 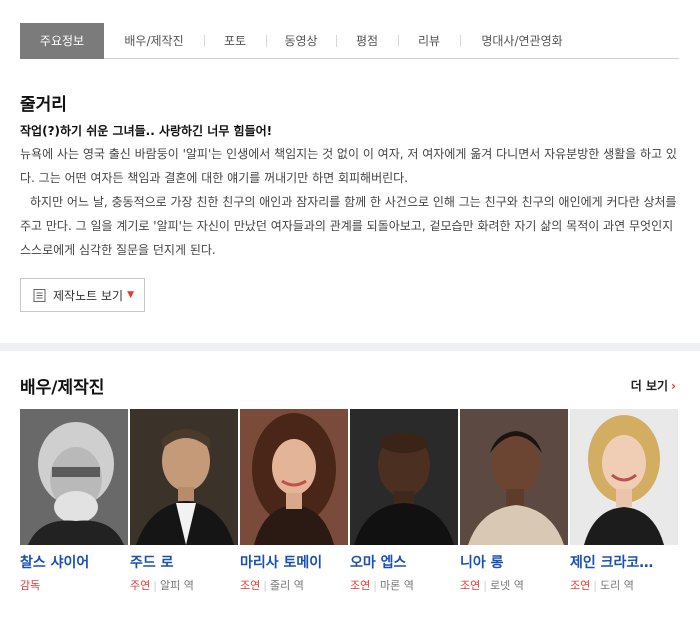 I want to click on cast-role: 조연 | 로넷 역, so click(x=492, y=585).